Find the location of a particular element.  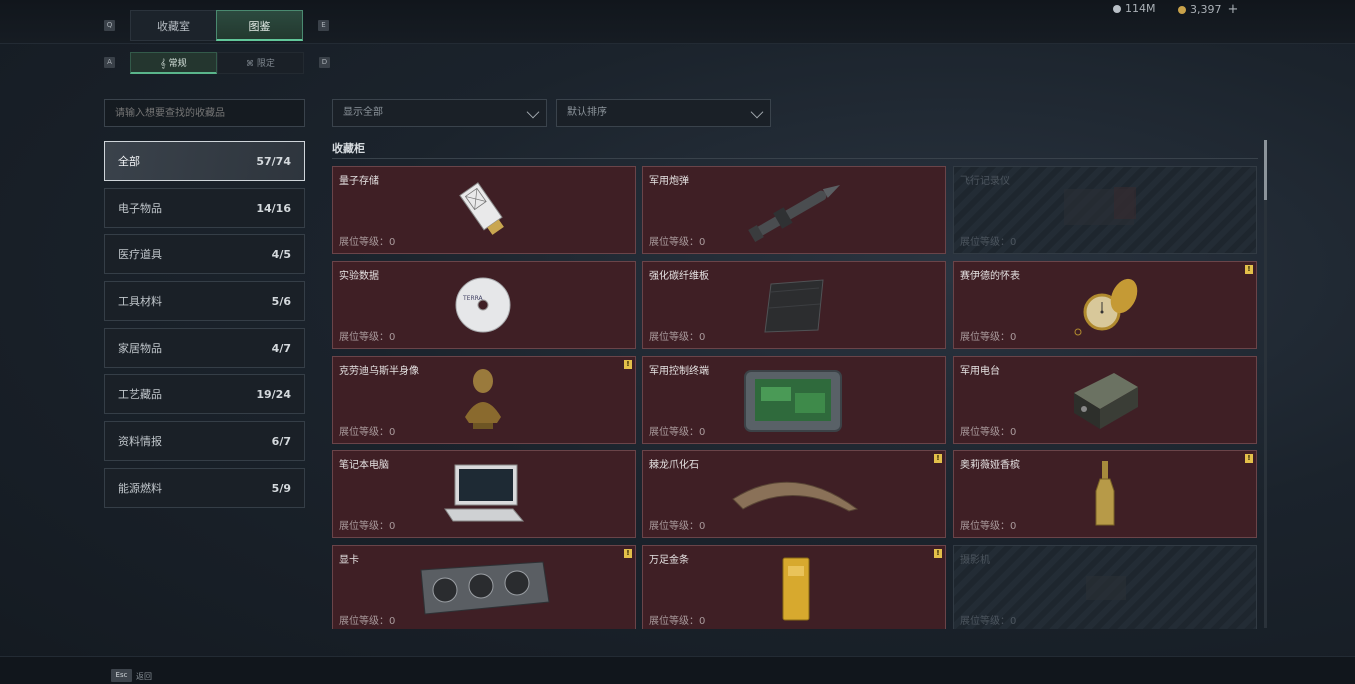

item-card: 赛伊德的怀表 ! 展位等级：0 is located at coordinates (1105, 305).